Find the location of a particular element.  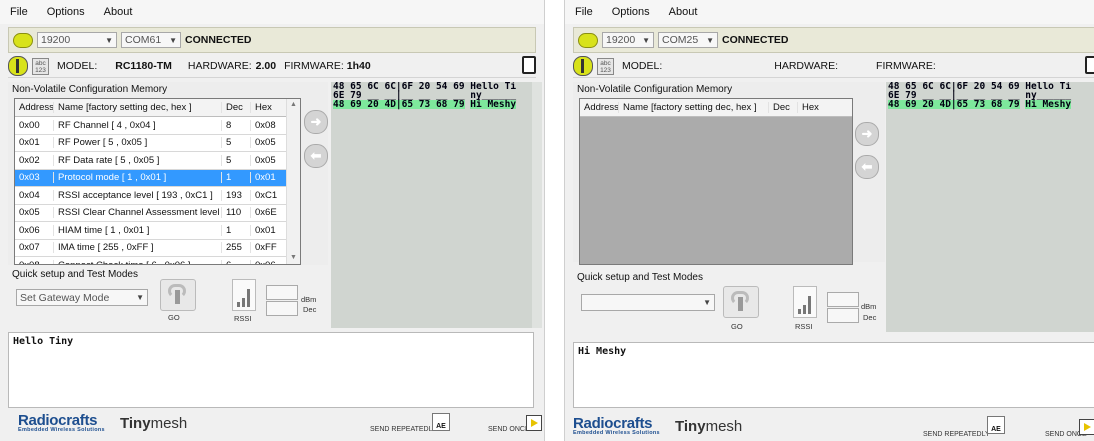

table-row: 0x00 RF Channel [ 4 , 0x04 ] 8 0x08 is located at coordinates (157, 126).